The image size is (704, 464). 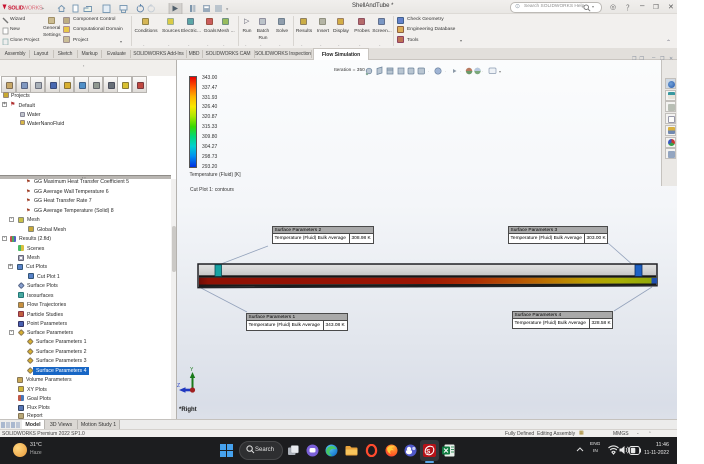 I want to click on svg-text: WORKS, so click(x=33, y=9).